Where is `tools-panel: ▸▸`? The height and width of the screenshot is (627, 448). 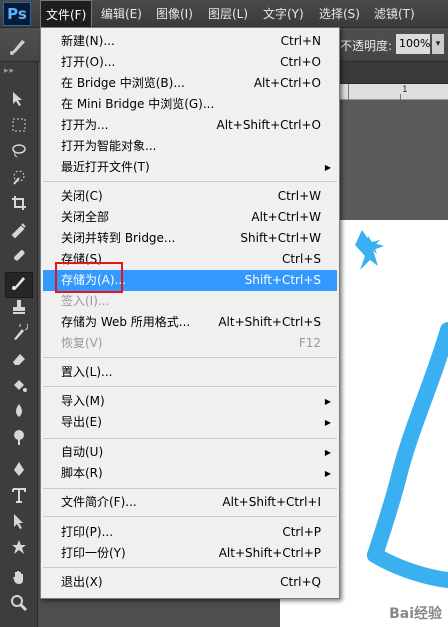 tools-panel: ▸▸ is located at coordinates (19, 344).